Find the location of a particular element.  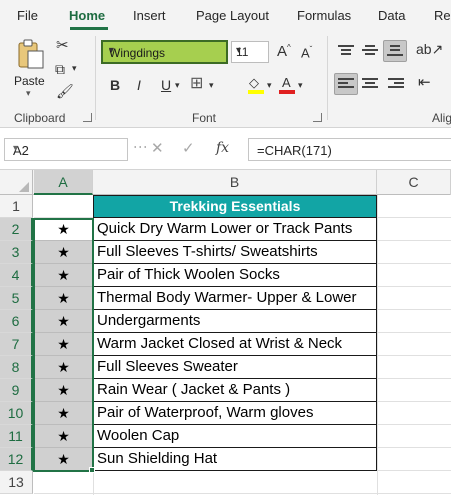

font-group-label: Font is located at coordinates (204, 118).